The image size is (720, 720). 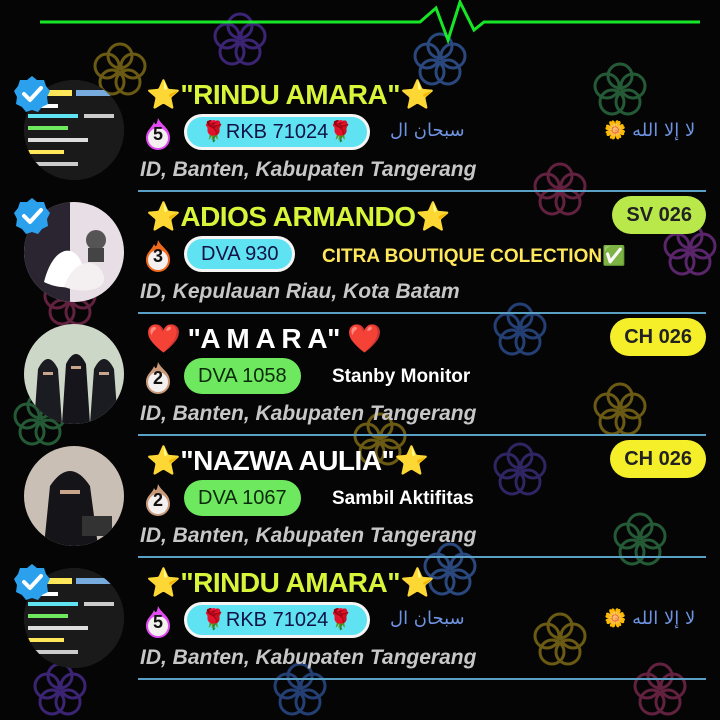 What do you see at coordinates (422, 679) in the screenshot?
I see `row-divider` at bounding box center [422, 679].